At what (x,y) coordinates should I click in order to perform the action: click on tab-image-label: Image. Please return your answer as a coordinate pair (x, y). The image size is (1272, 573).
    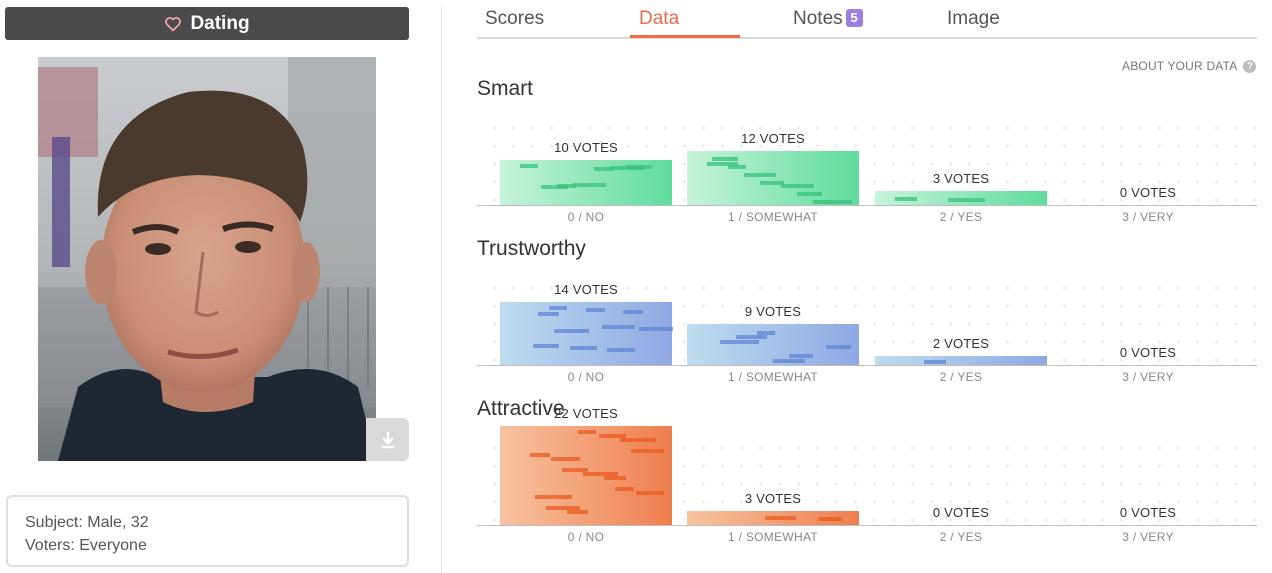
    Looking at the image, I should click on (973, 18).